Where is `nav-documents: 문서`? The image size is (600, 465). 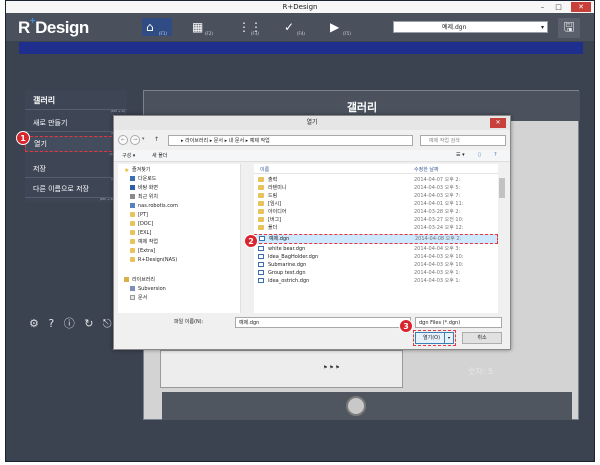 nav-documents: 문서 is located at coordinates (179, 298).